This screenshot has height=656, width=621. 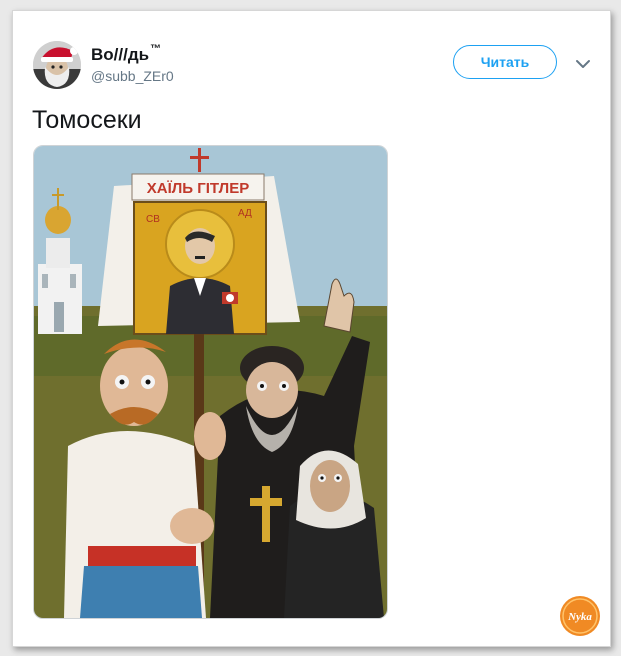 What do you see at coordinates (583, 63) in the screenshot?
I see `chevron-down-icon` at bounding box center [583, 63].